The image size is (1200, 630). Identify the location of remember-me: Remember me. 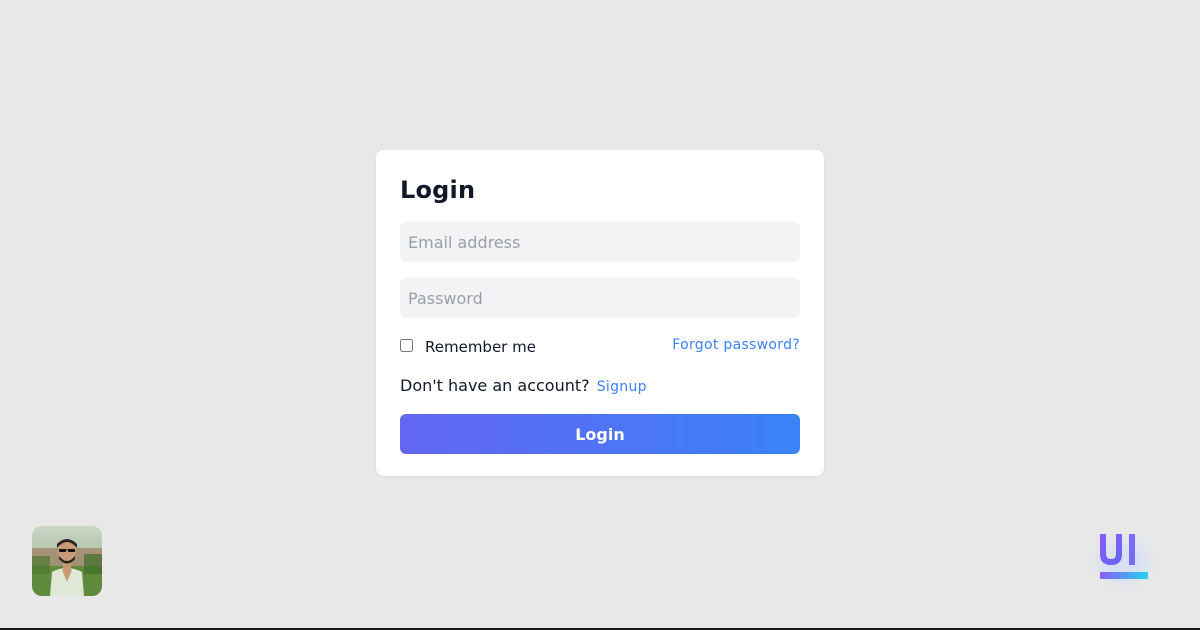
(468, 345).